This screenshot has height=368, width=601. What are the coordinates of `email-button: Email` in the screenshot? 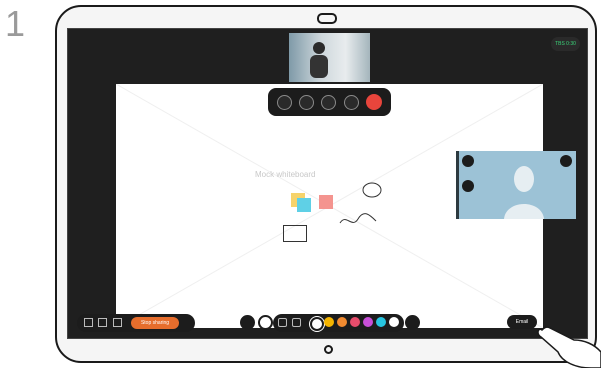 It's located at (522, 322).